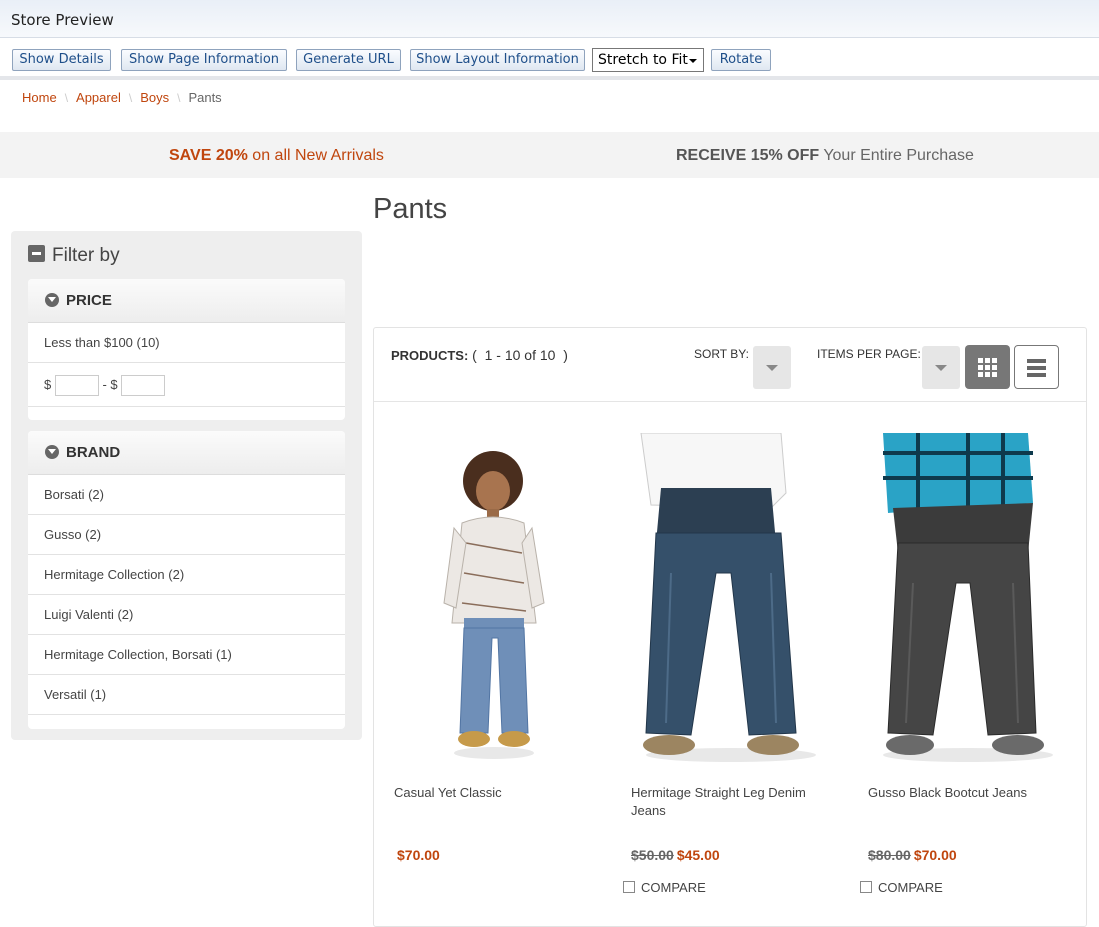 This screenshot has height=927, width=1099. I want to click on promo-purchase-discount: RECEIVE 15% OFF Your Entire Purchase, so click(825, 156).